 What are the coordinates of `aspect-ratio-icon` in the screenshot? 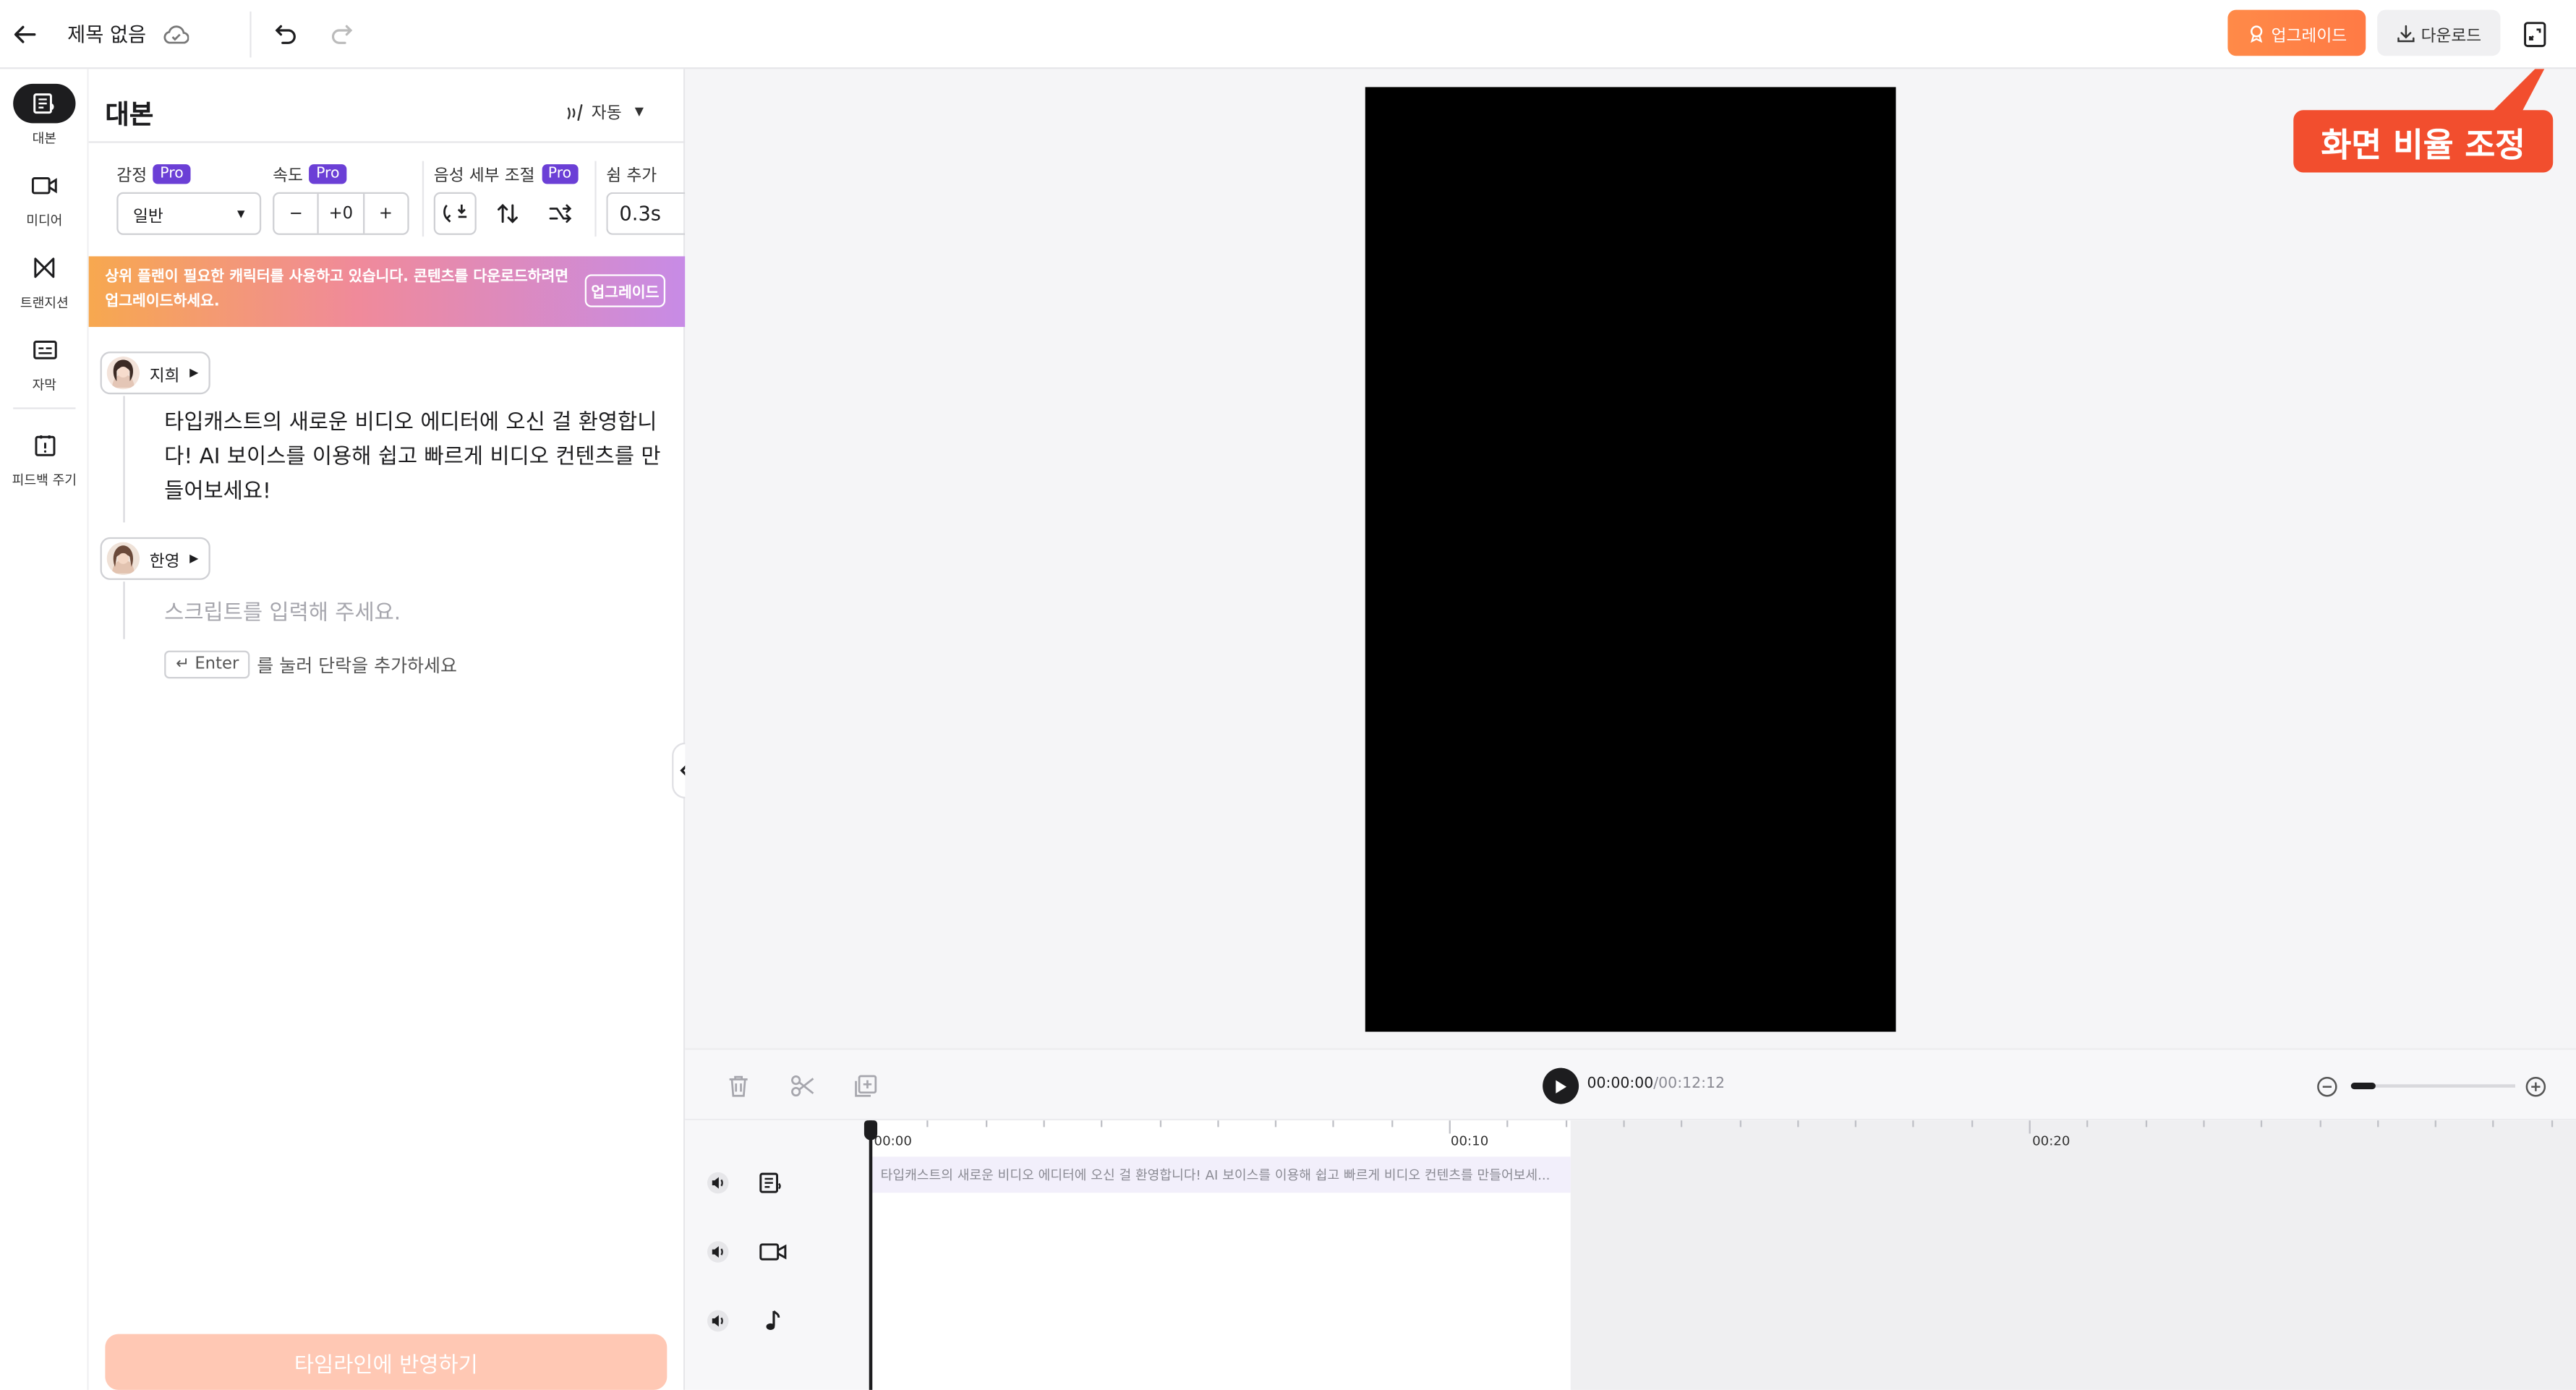 It's located at (2535, 34).